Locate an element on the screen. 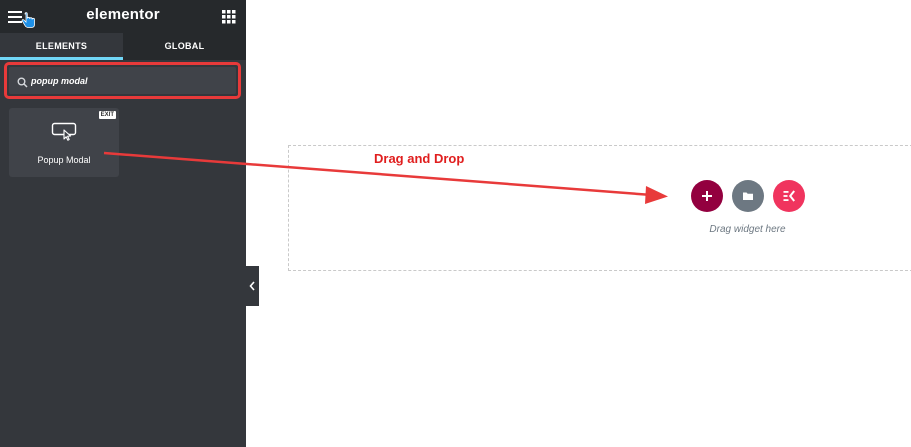  elementskit-icon is located at coordinates (789, 196).